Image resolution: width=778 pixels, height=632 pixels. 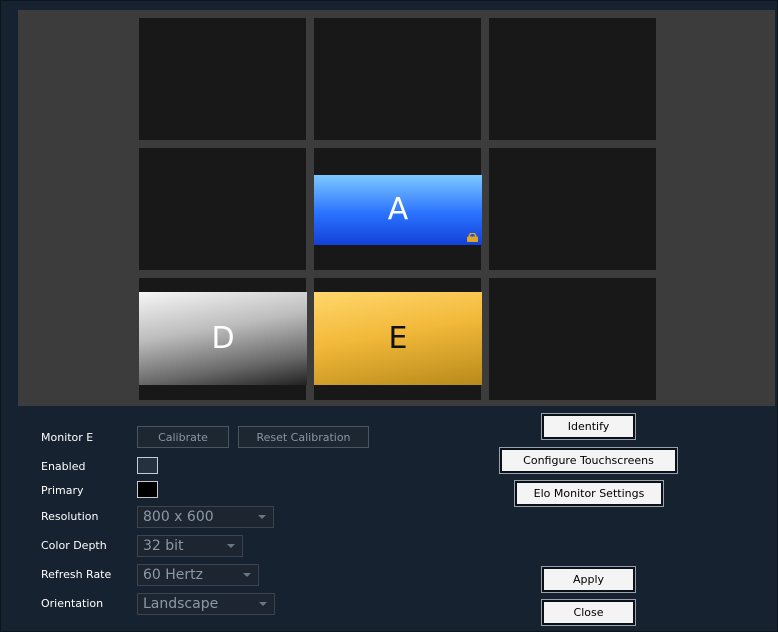 What do you see at coordinates (588, 426) in the screenshot?
I see `identify-button: Identify` at bounding box center [588, 426].